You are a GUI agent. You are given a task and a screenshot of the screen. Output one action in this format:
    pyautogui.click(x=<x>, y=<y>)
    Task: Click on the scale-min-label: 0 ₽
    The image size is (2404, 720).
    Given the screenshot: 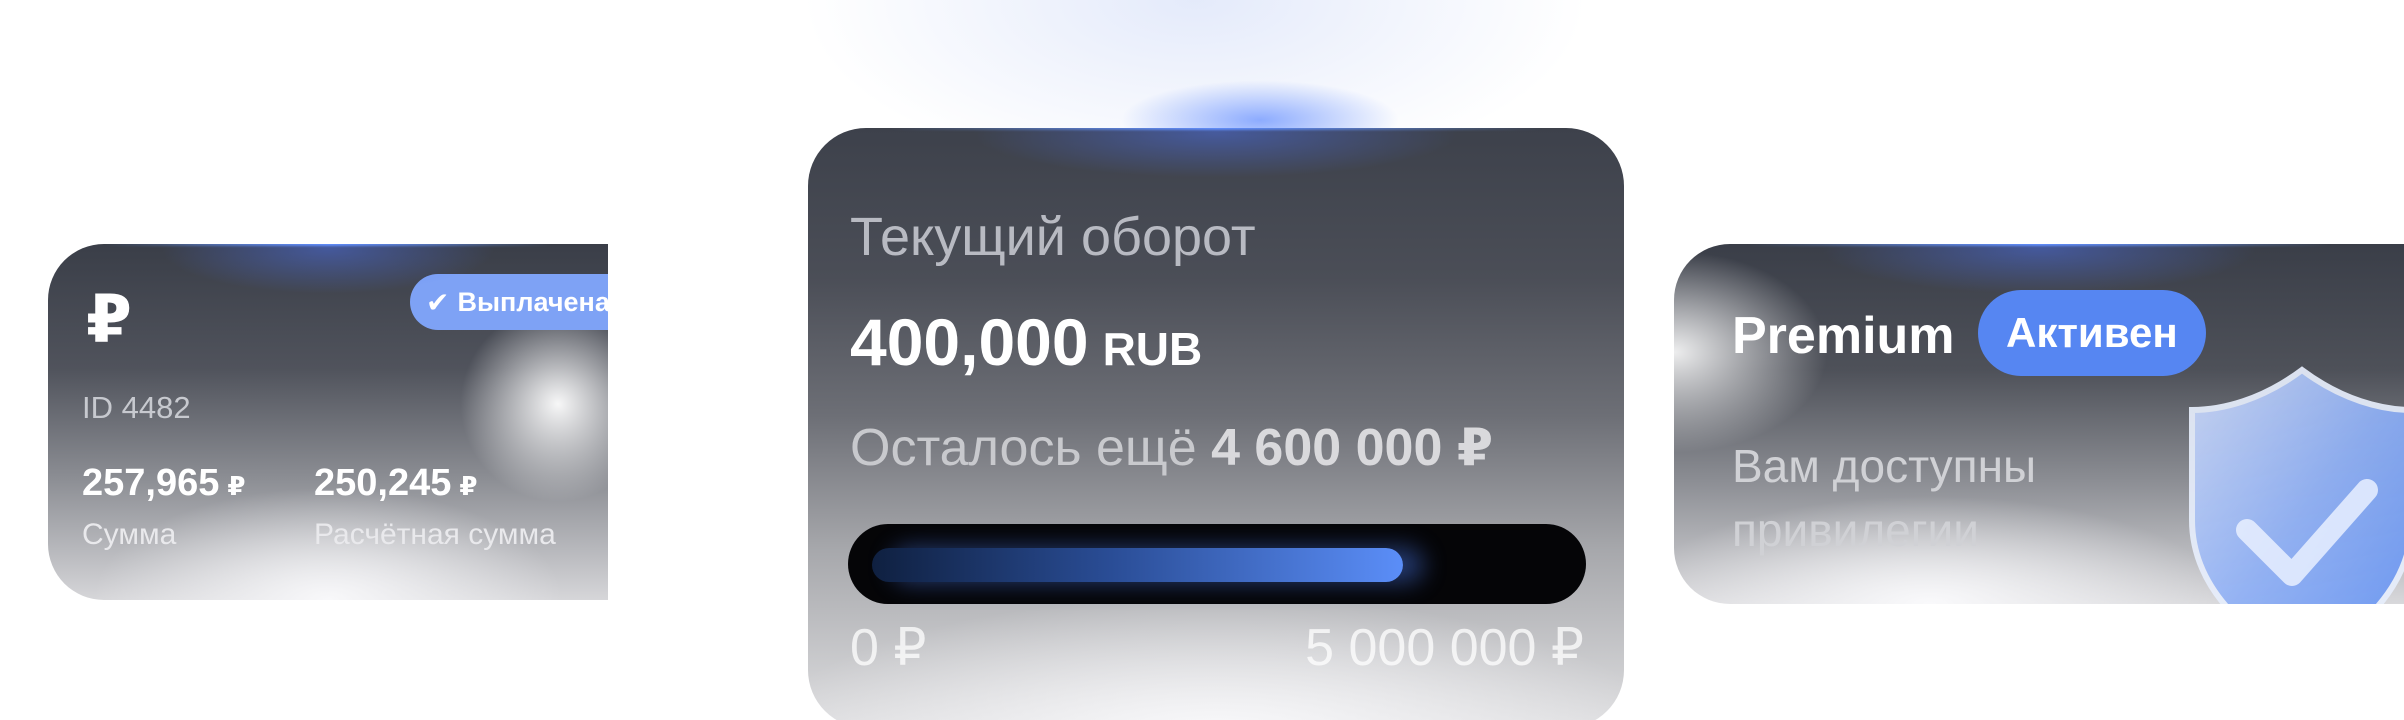 What is the action you would take?
    pyautogui.click(x=888, y=648)
    